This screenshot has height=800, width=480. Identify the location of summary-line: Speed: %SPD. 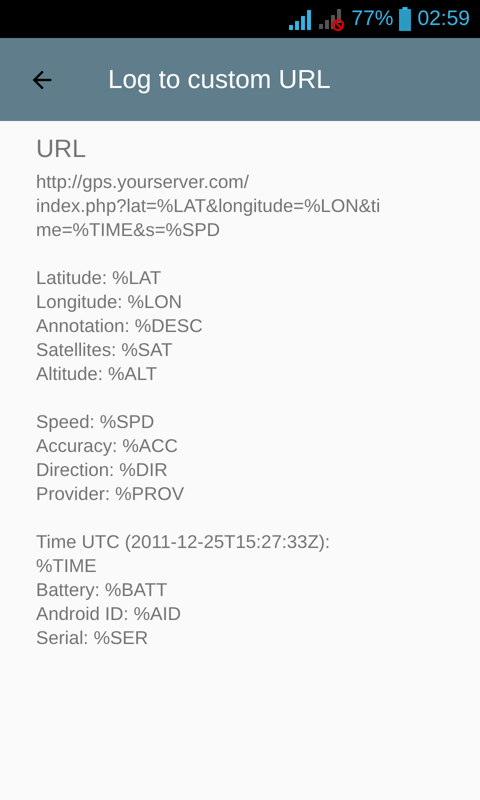
(96, 422).